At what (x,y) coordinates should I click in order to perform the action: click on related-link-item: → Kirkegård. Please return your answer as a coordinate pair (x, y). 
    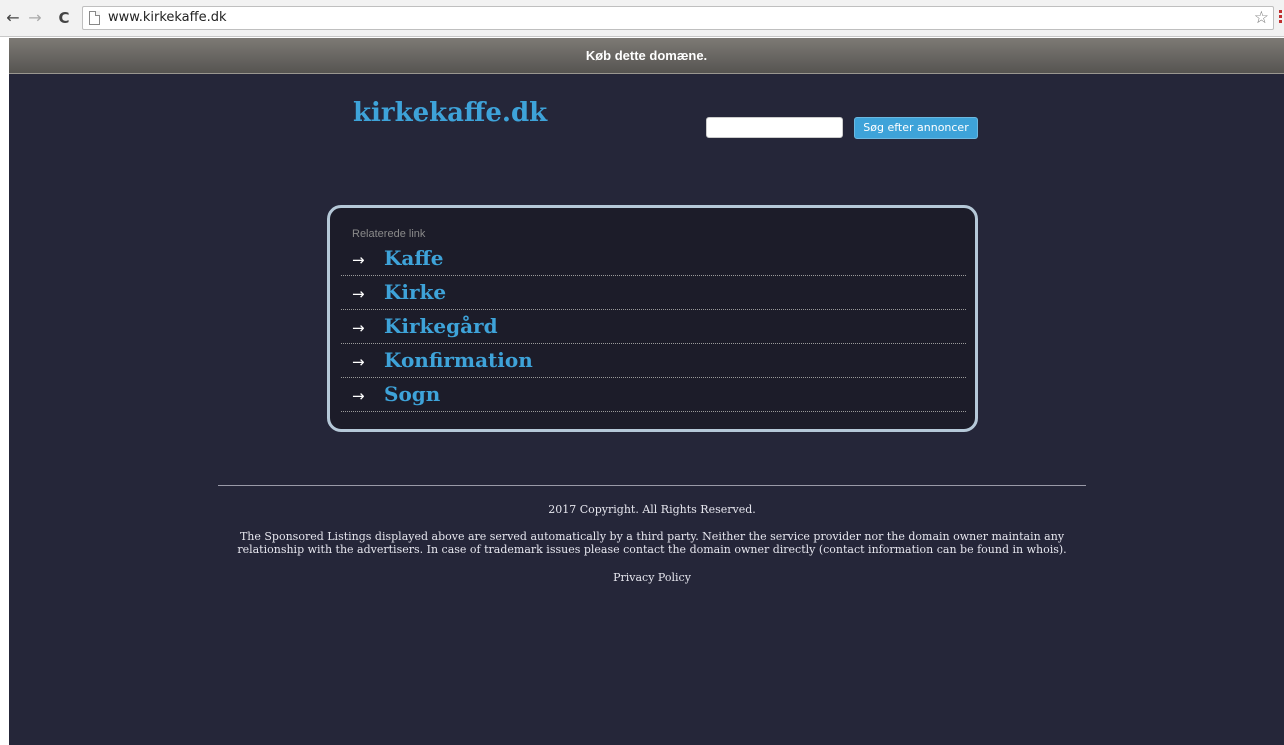
    Looking at the image, I should click on (653, 327).